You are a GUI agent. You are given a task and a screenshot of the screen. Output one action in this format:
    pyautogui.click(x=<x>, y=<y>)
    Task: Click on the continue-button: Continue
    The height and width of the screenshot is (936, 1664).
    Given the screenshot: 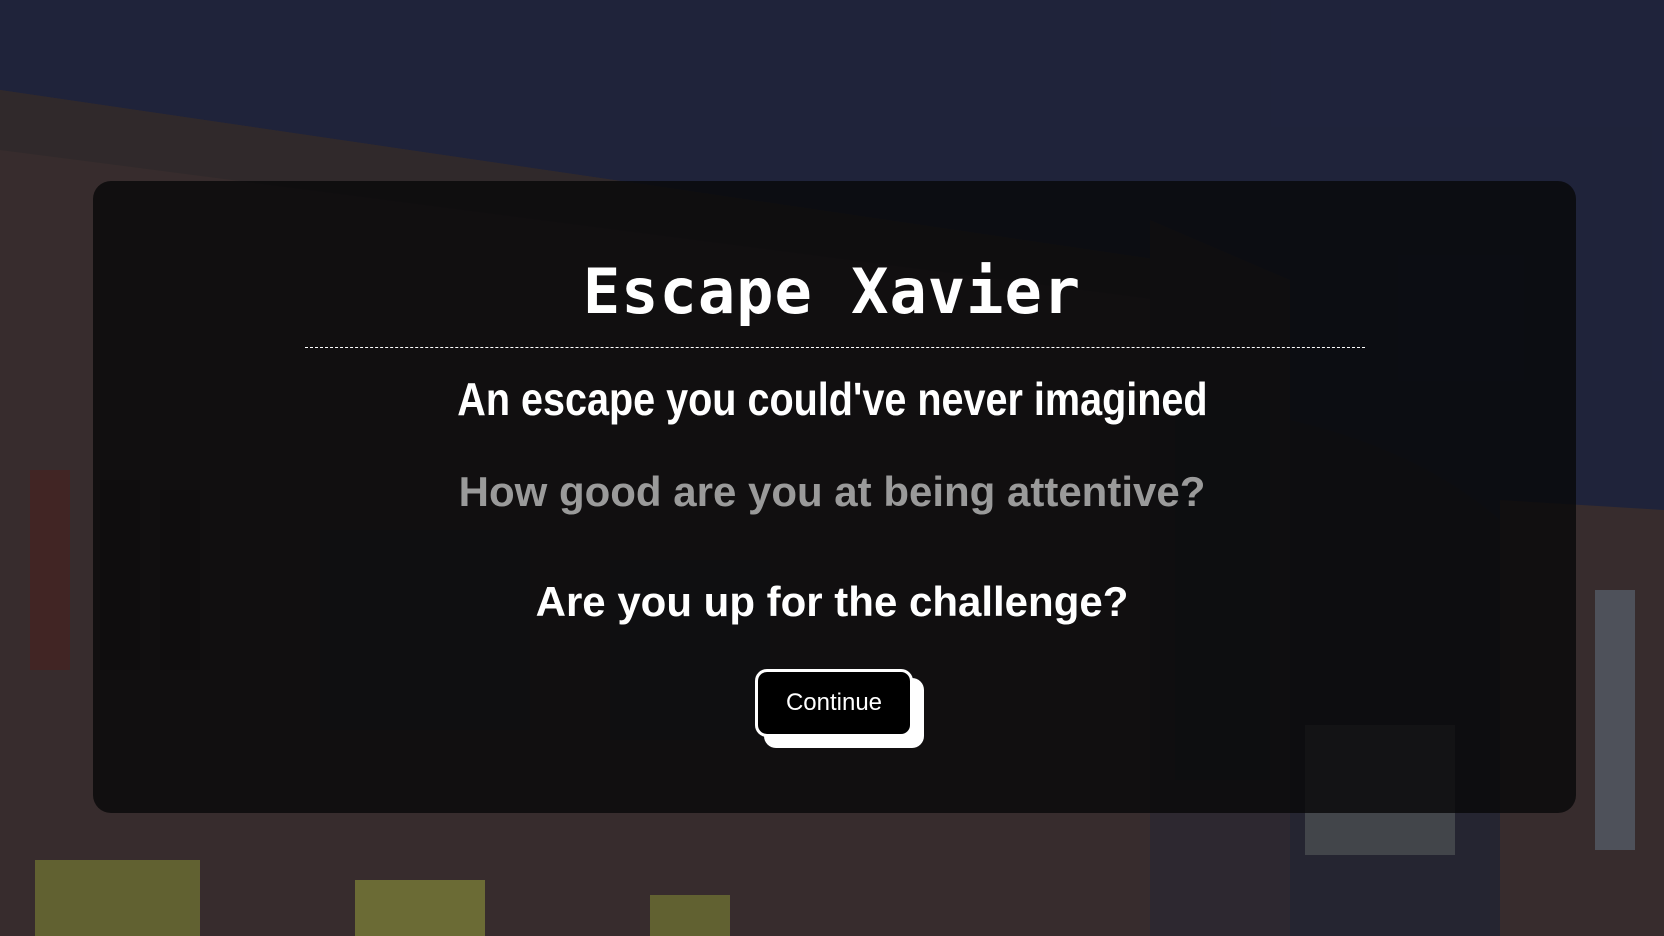 What is the action you would take?
    pyautogui.click(x=834, y=703)
    